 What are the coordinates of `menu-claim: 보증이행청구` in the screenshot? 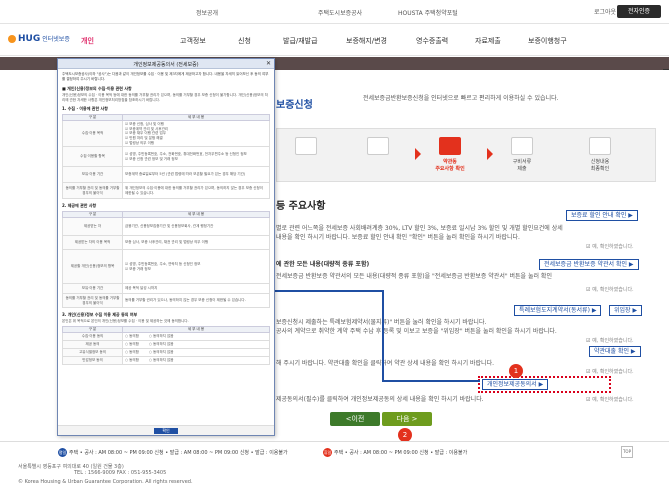 It's located at (547, 41).